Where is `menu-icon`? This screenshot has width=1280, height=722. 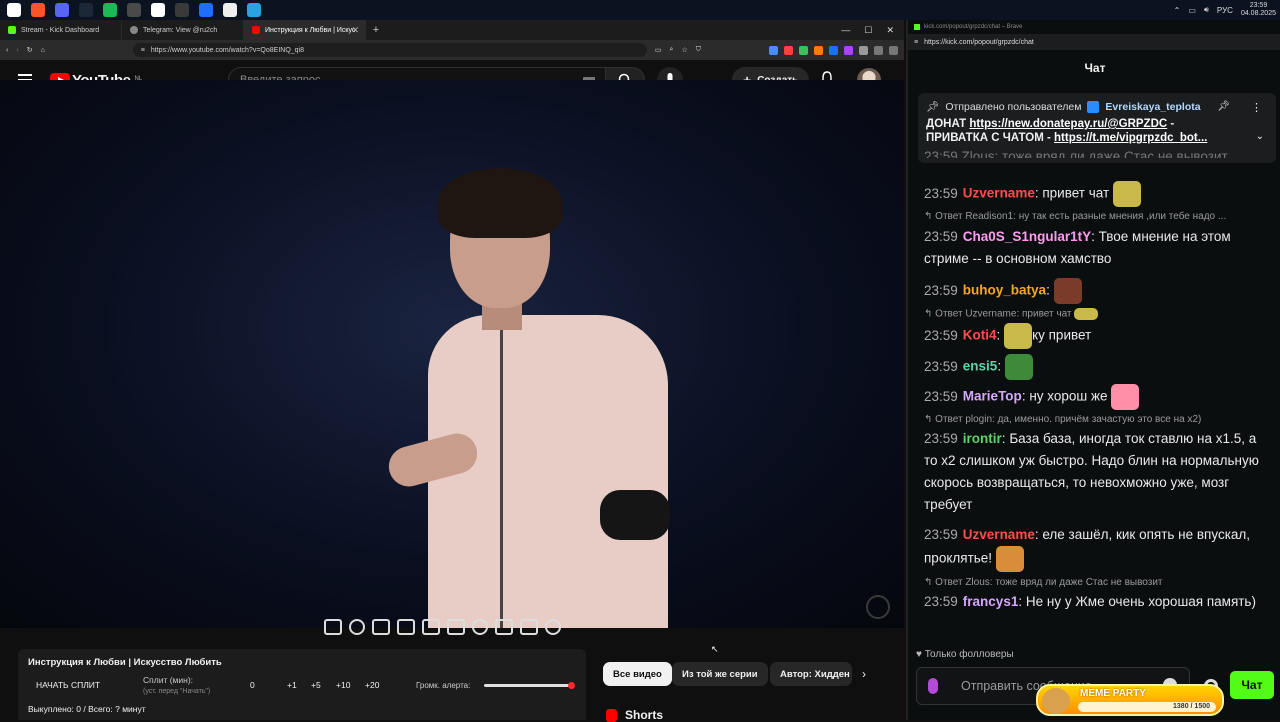
menu-icon is located at coordinates (893, 50).